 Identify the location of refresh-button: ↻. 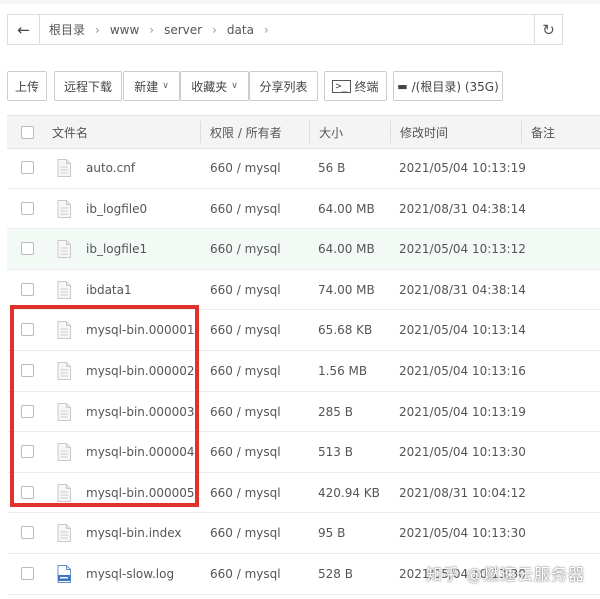
(548, 29).